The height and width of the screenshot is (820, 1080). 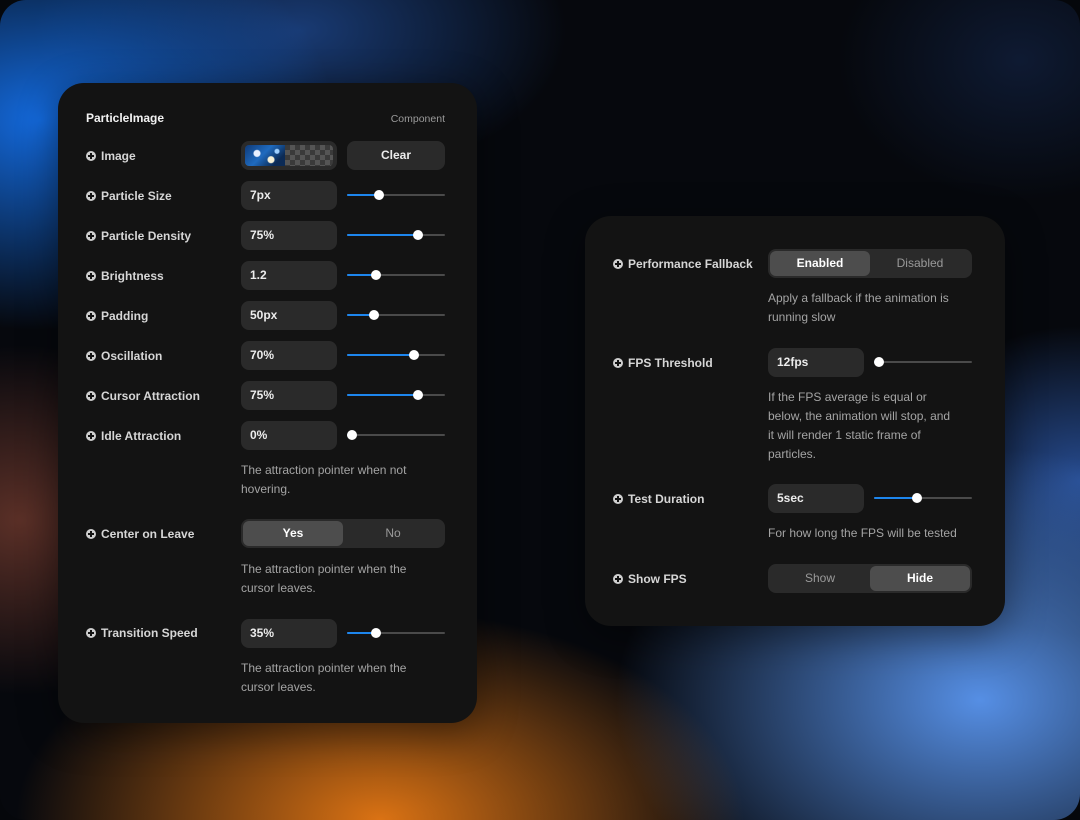 I want to click on particle-density-label-text: Particle Density, so click(x=146, y=236).